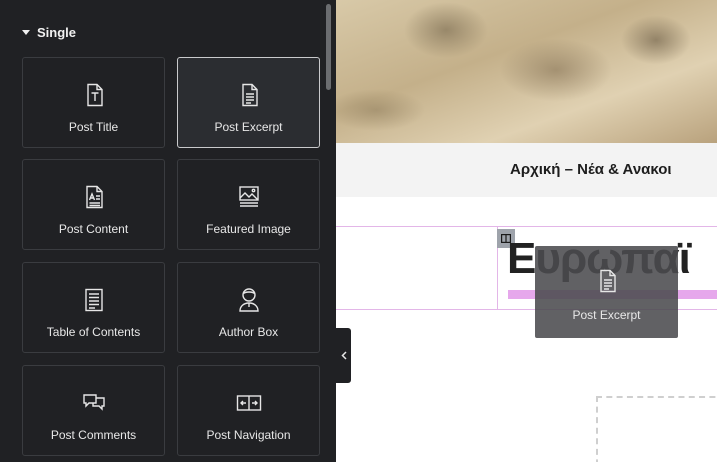 The height and width of the screenshot is (462, 717). Describe the element at coordinates (26, 32) in the screenshot. I see `caret-down-icon` at that location.